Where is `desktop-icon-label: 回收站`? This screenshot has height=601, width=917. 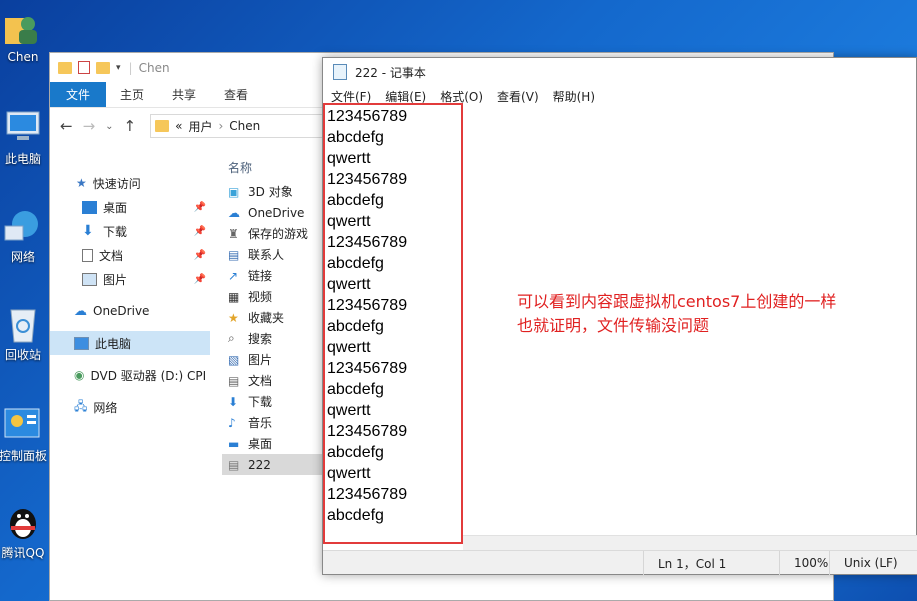 desktop-icon-label: 回收站 is located at coordinates (22, 355).